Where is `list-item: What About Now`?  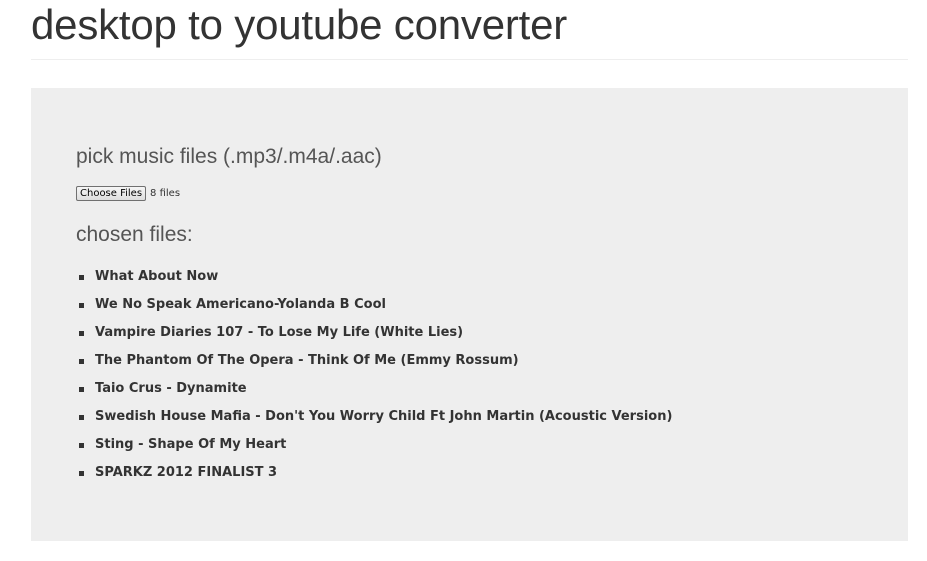 list-item: What About Now is located at coordinates (375, 278).